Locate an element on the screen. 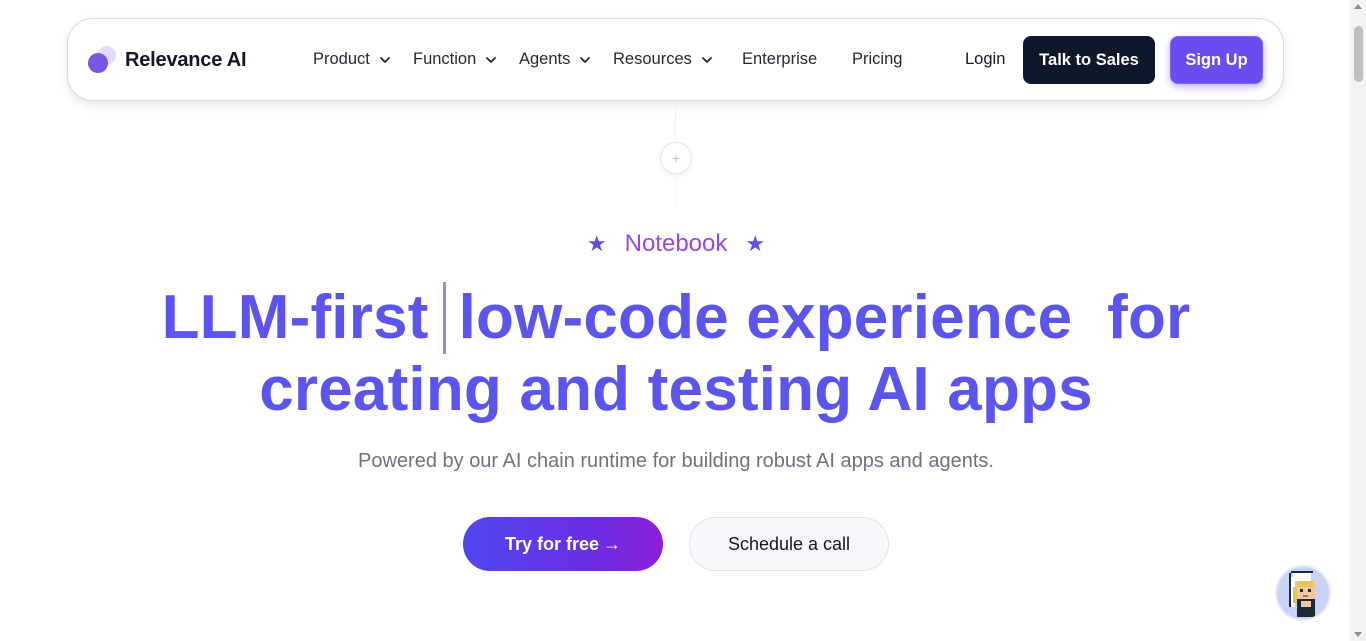 Image resolution: width=1366 pixels, height=641 pixels. nav-item-pricing: Pricing is located at coordinates (877, 59).